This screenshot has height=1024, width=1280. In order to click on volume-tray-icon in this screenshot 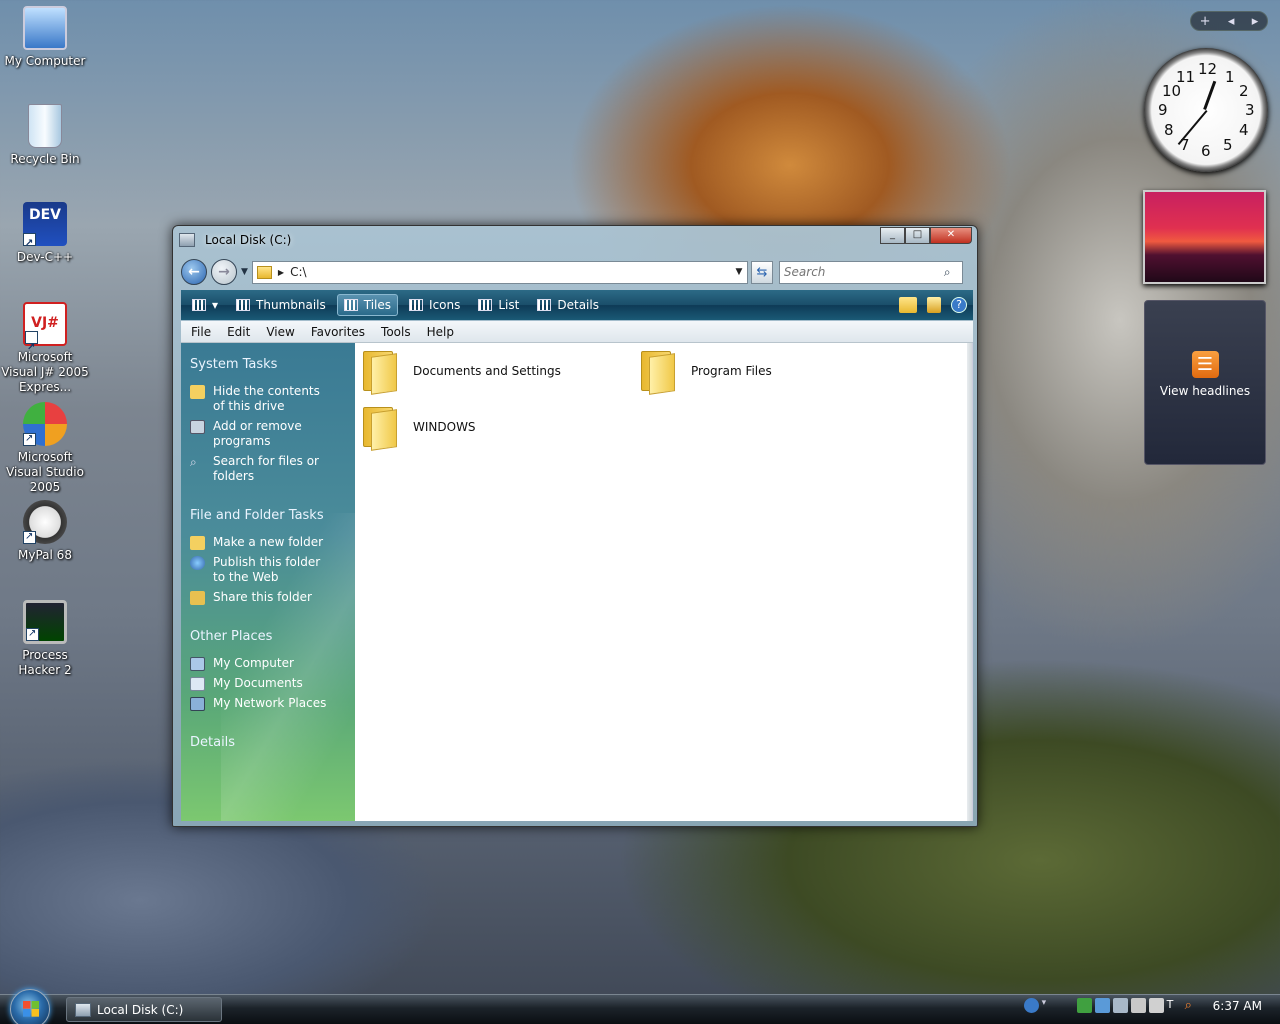, I will do `click(1156, 1005)`.